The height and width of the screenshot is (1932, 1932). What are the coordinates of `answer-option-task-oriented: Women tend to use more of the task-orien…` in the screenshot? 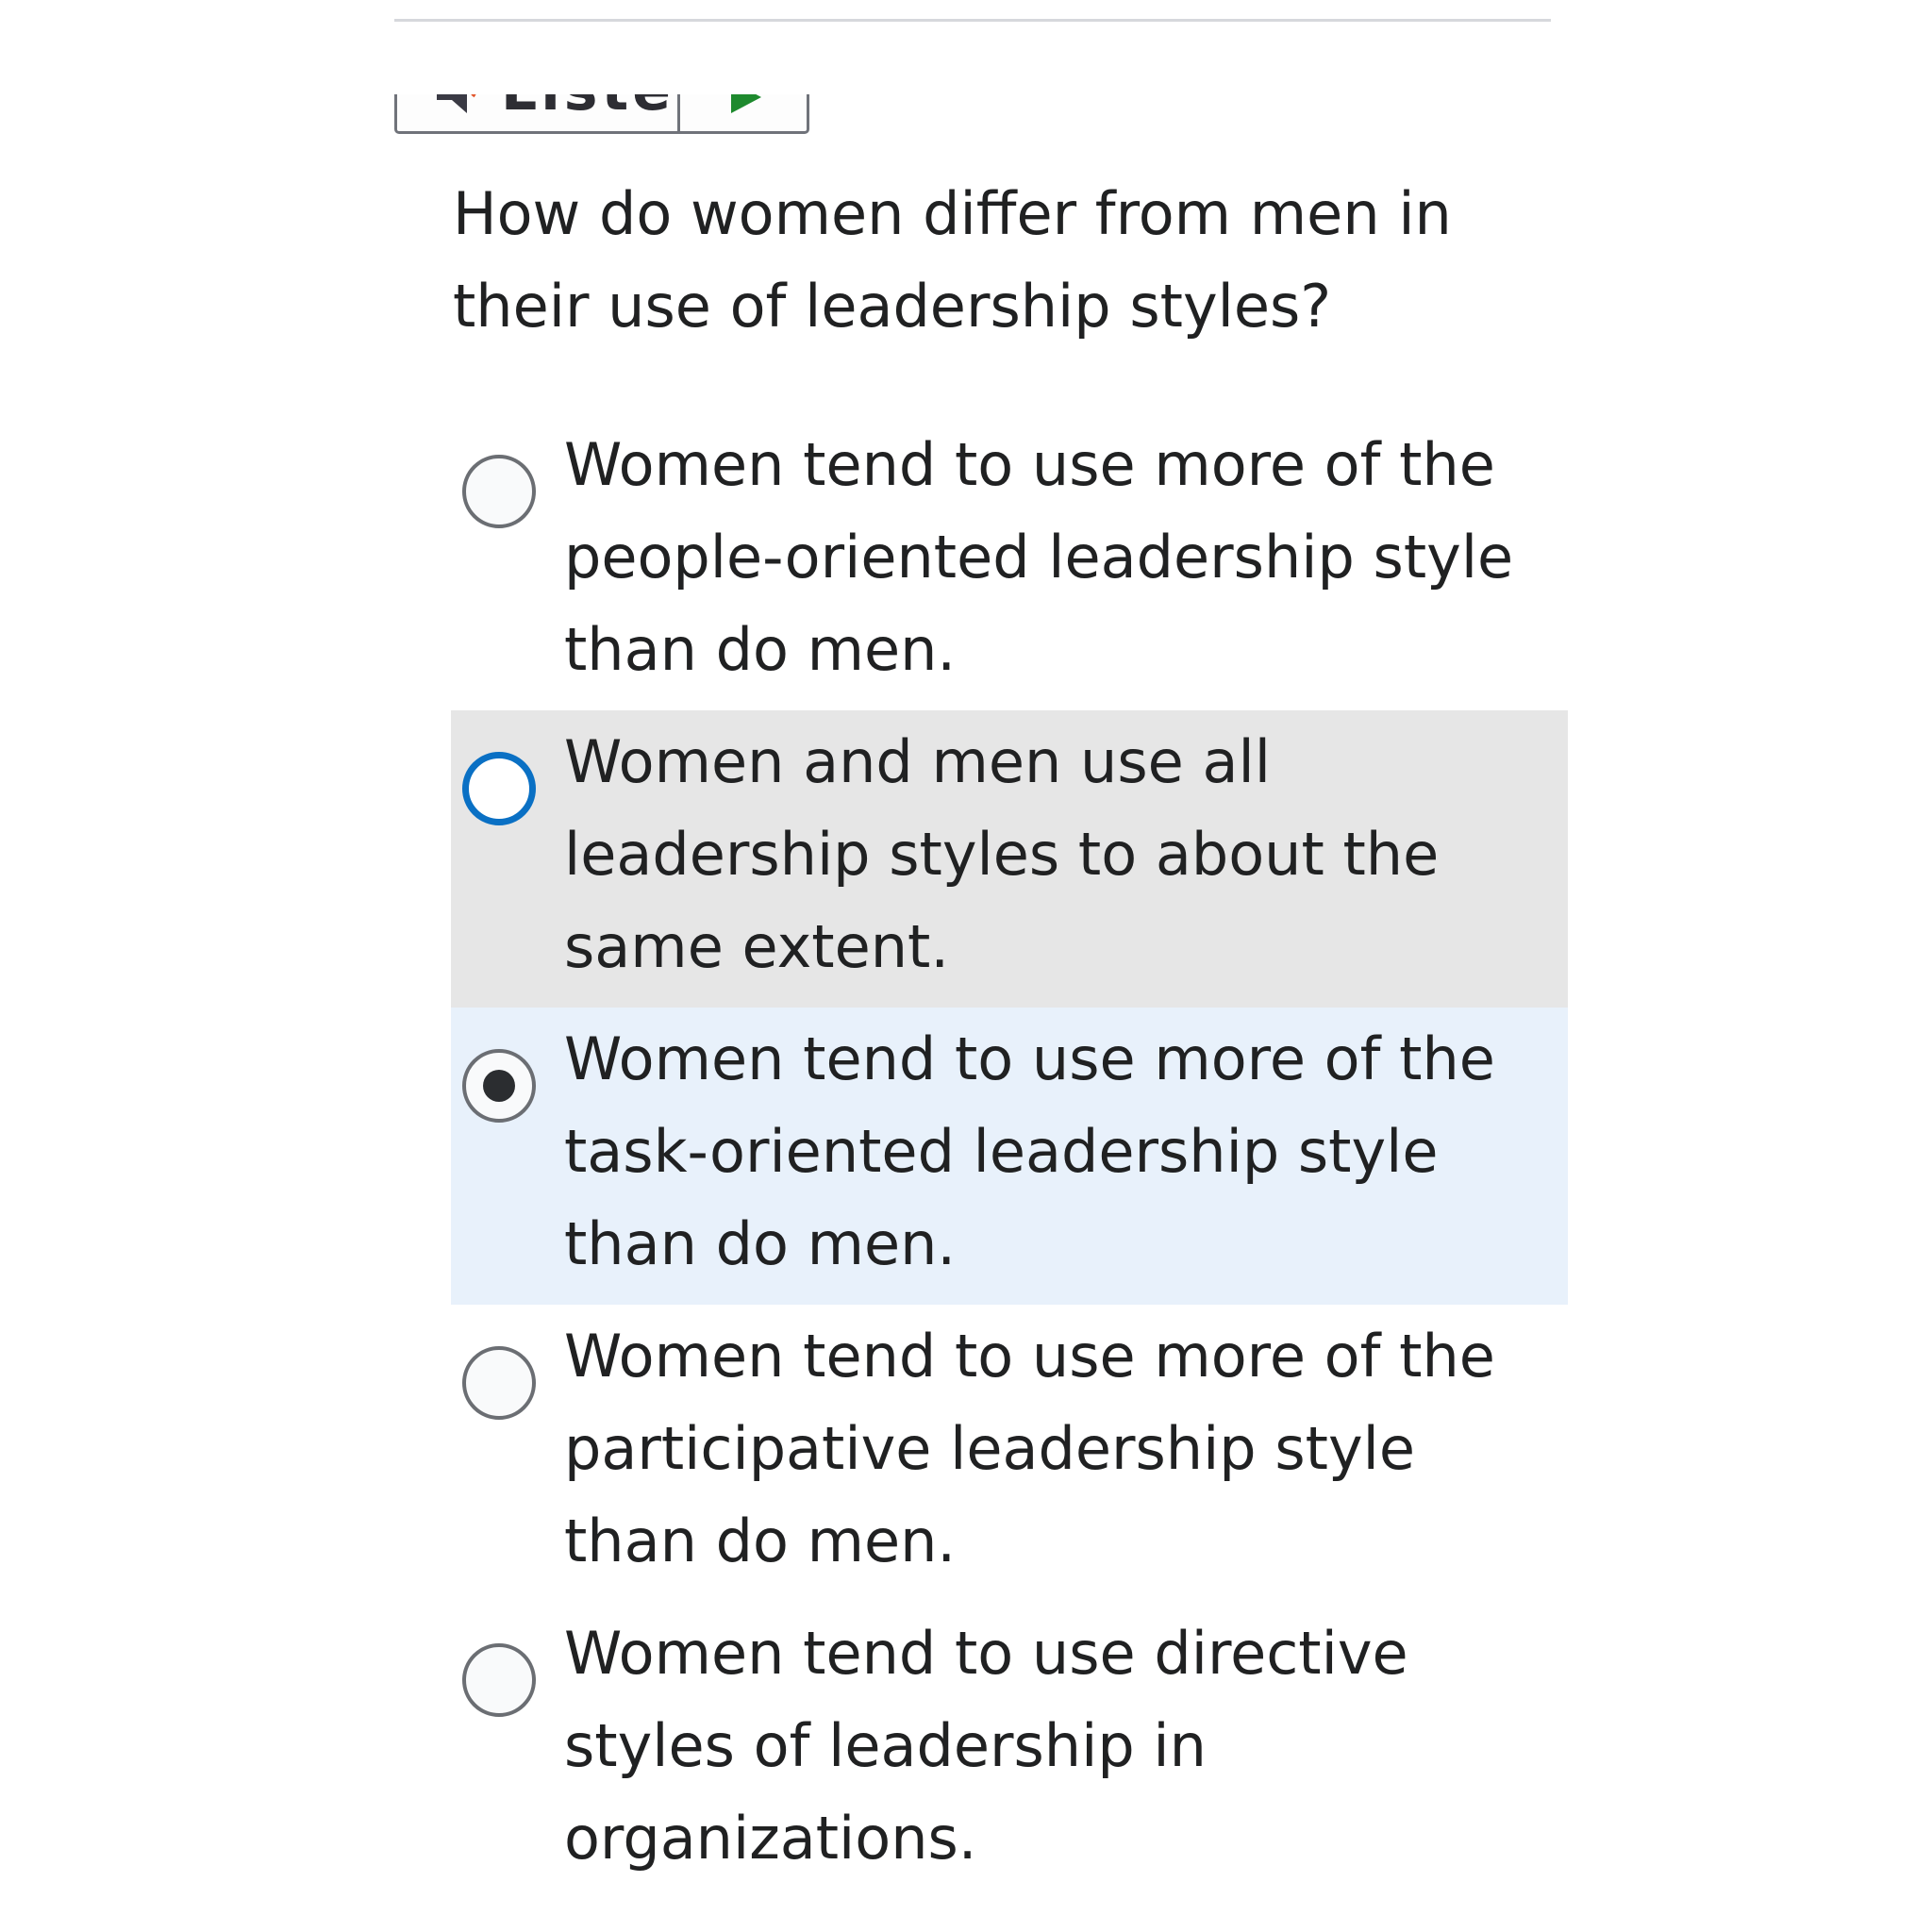 It's located at (1010, 1157).